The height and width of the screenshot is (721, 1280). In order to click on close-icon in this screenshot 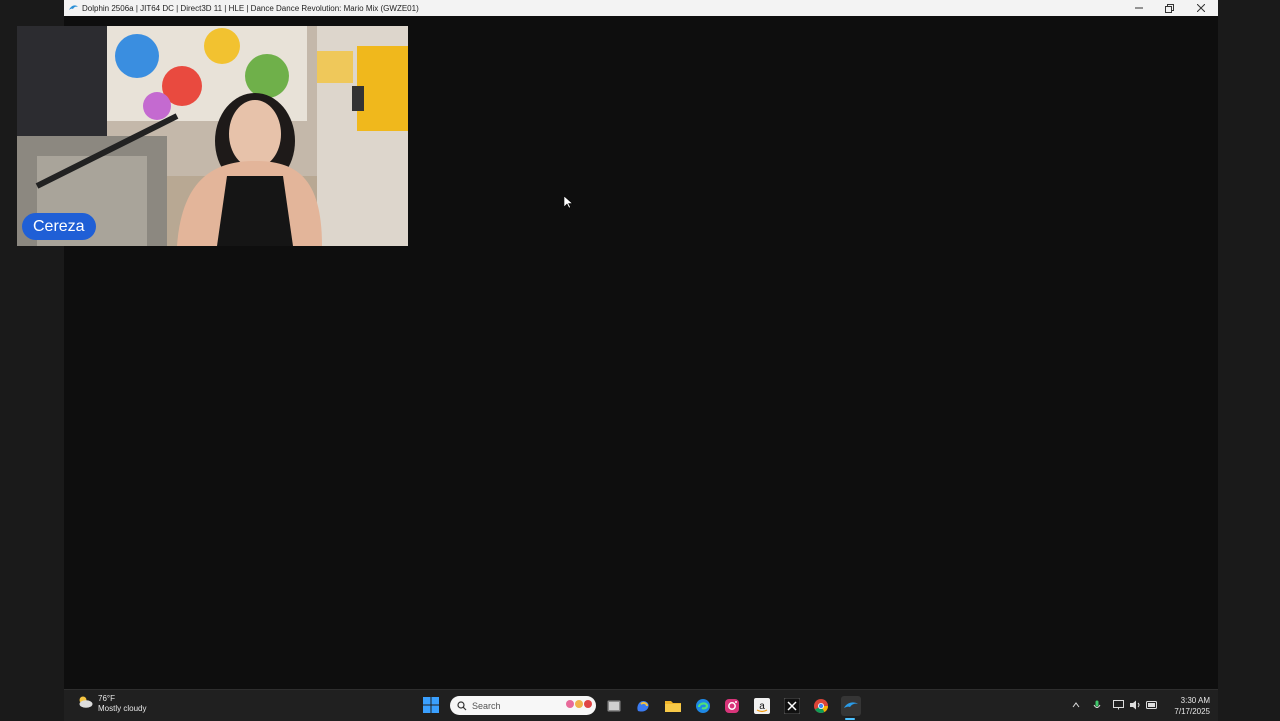, I will do `click(1201, 8)`.